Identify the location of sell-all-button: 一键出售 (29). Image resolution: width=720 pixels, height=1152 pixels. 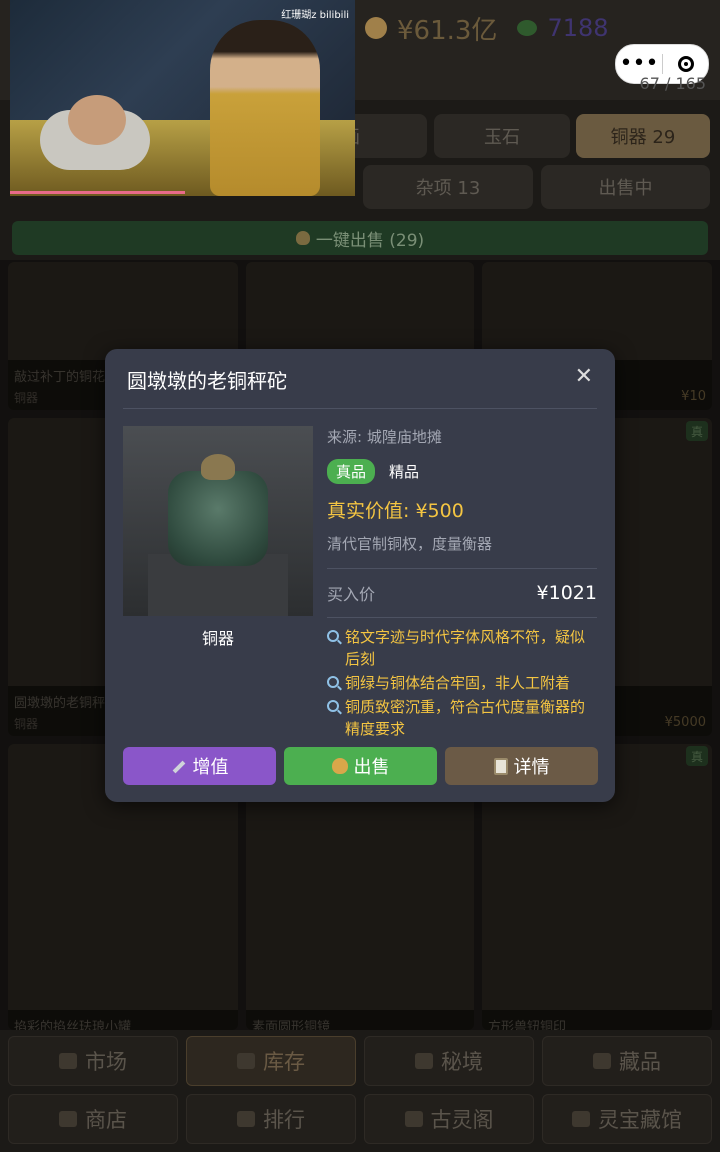
(360, 238).